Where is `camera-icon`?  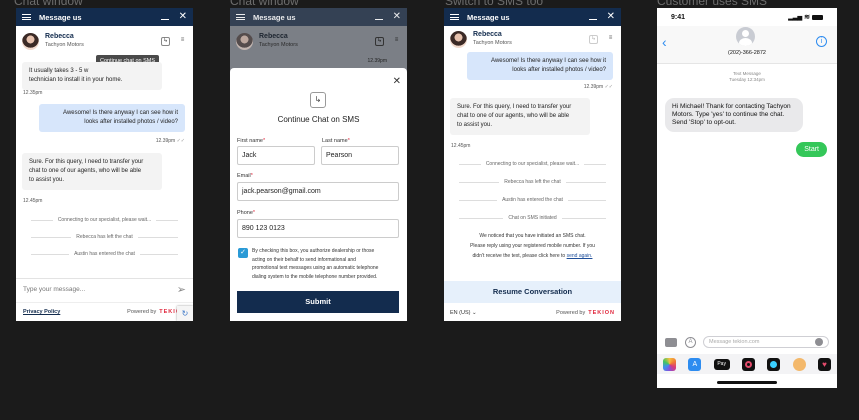
camera-icon is located at coordinates (671, 342).